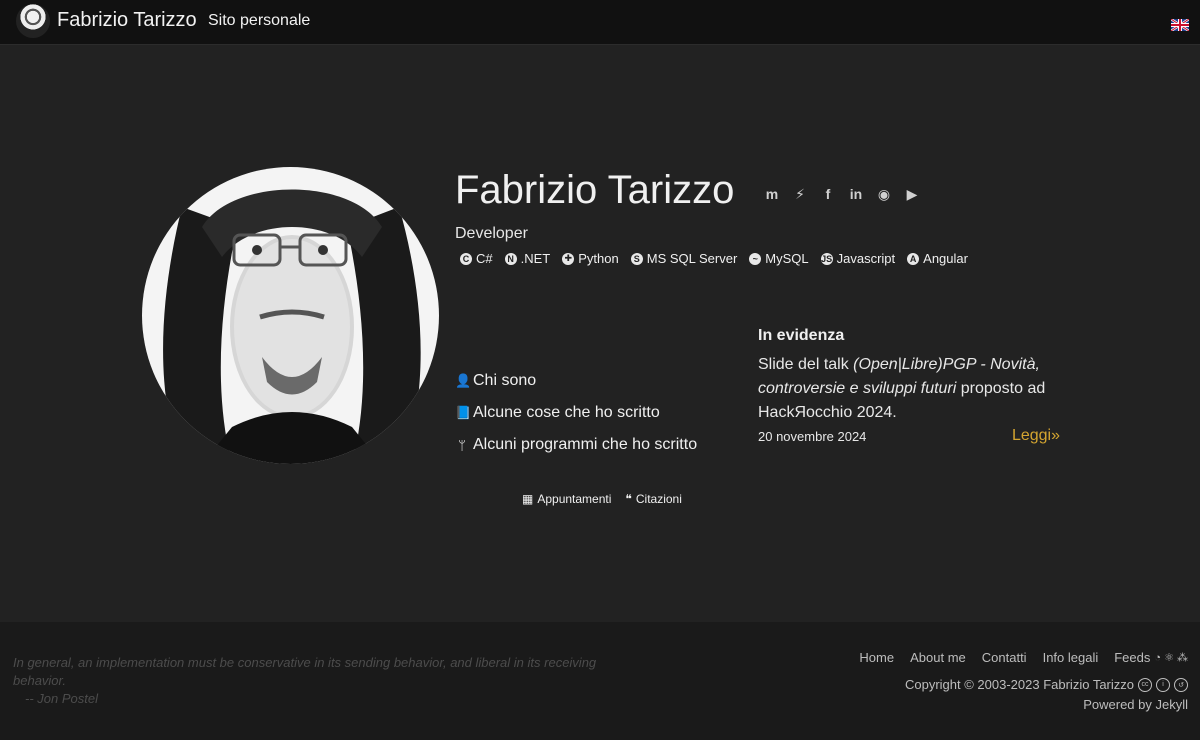  I want to click on skill-item: S MS SQL Server, so click(684, 258).